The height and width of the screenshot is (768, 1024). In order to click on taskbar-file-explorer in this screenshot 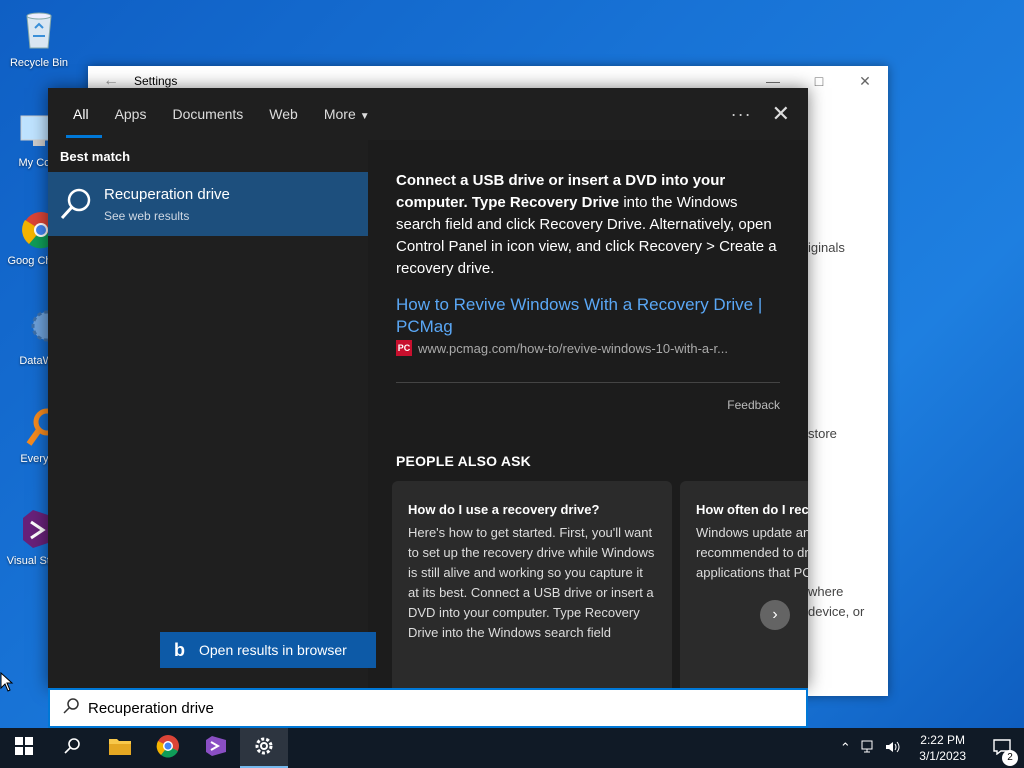, I will do `click(120, 748)`.